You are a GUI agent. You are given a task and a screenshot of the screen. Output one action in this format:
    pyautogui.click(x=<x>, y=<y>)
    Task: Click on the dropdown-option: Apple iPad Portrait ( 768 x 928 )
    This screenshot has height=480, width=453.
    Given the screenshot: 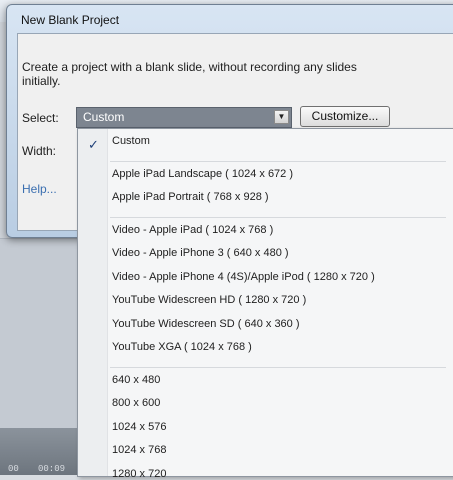 What is the action you would take?
    pyautogui.click(x=190, y=197)
    